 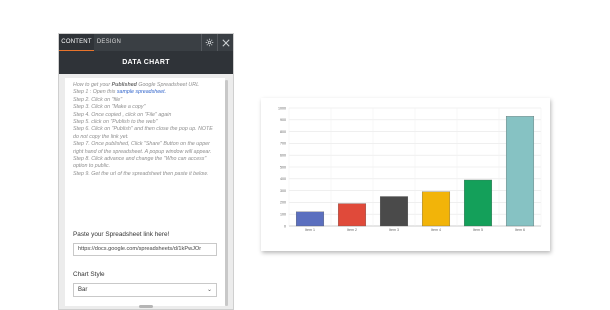 What do you see at coordinates (168, 85) in the screenshot?
I see `intro-suffix: Google Spreadsheet URL` at bounding box center [168, 85].